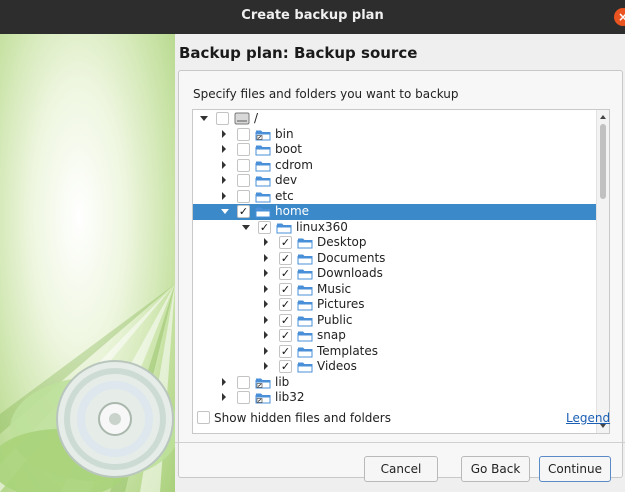  I want to click on tree-item-label: linux360, so click(322, 226).